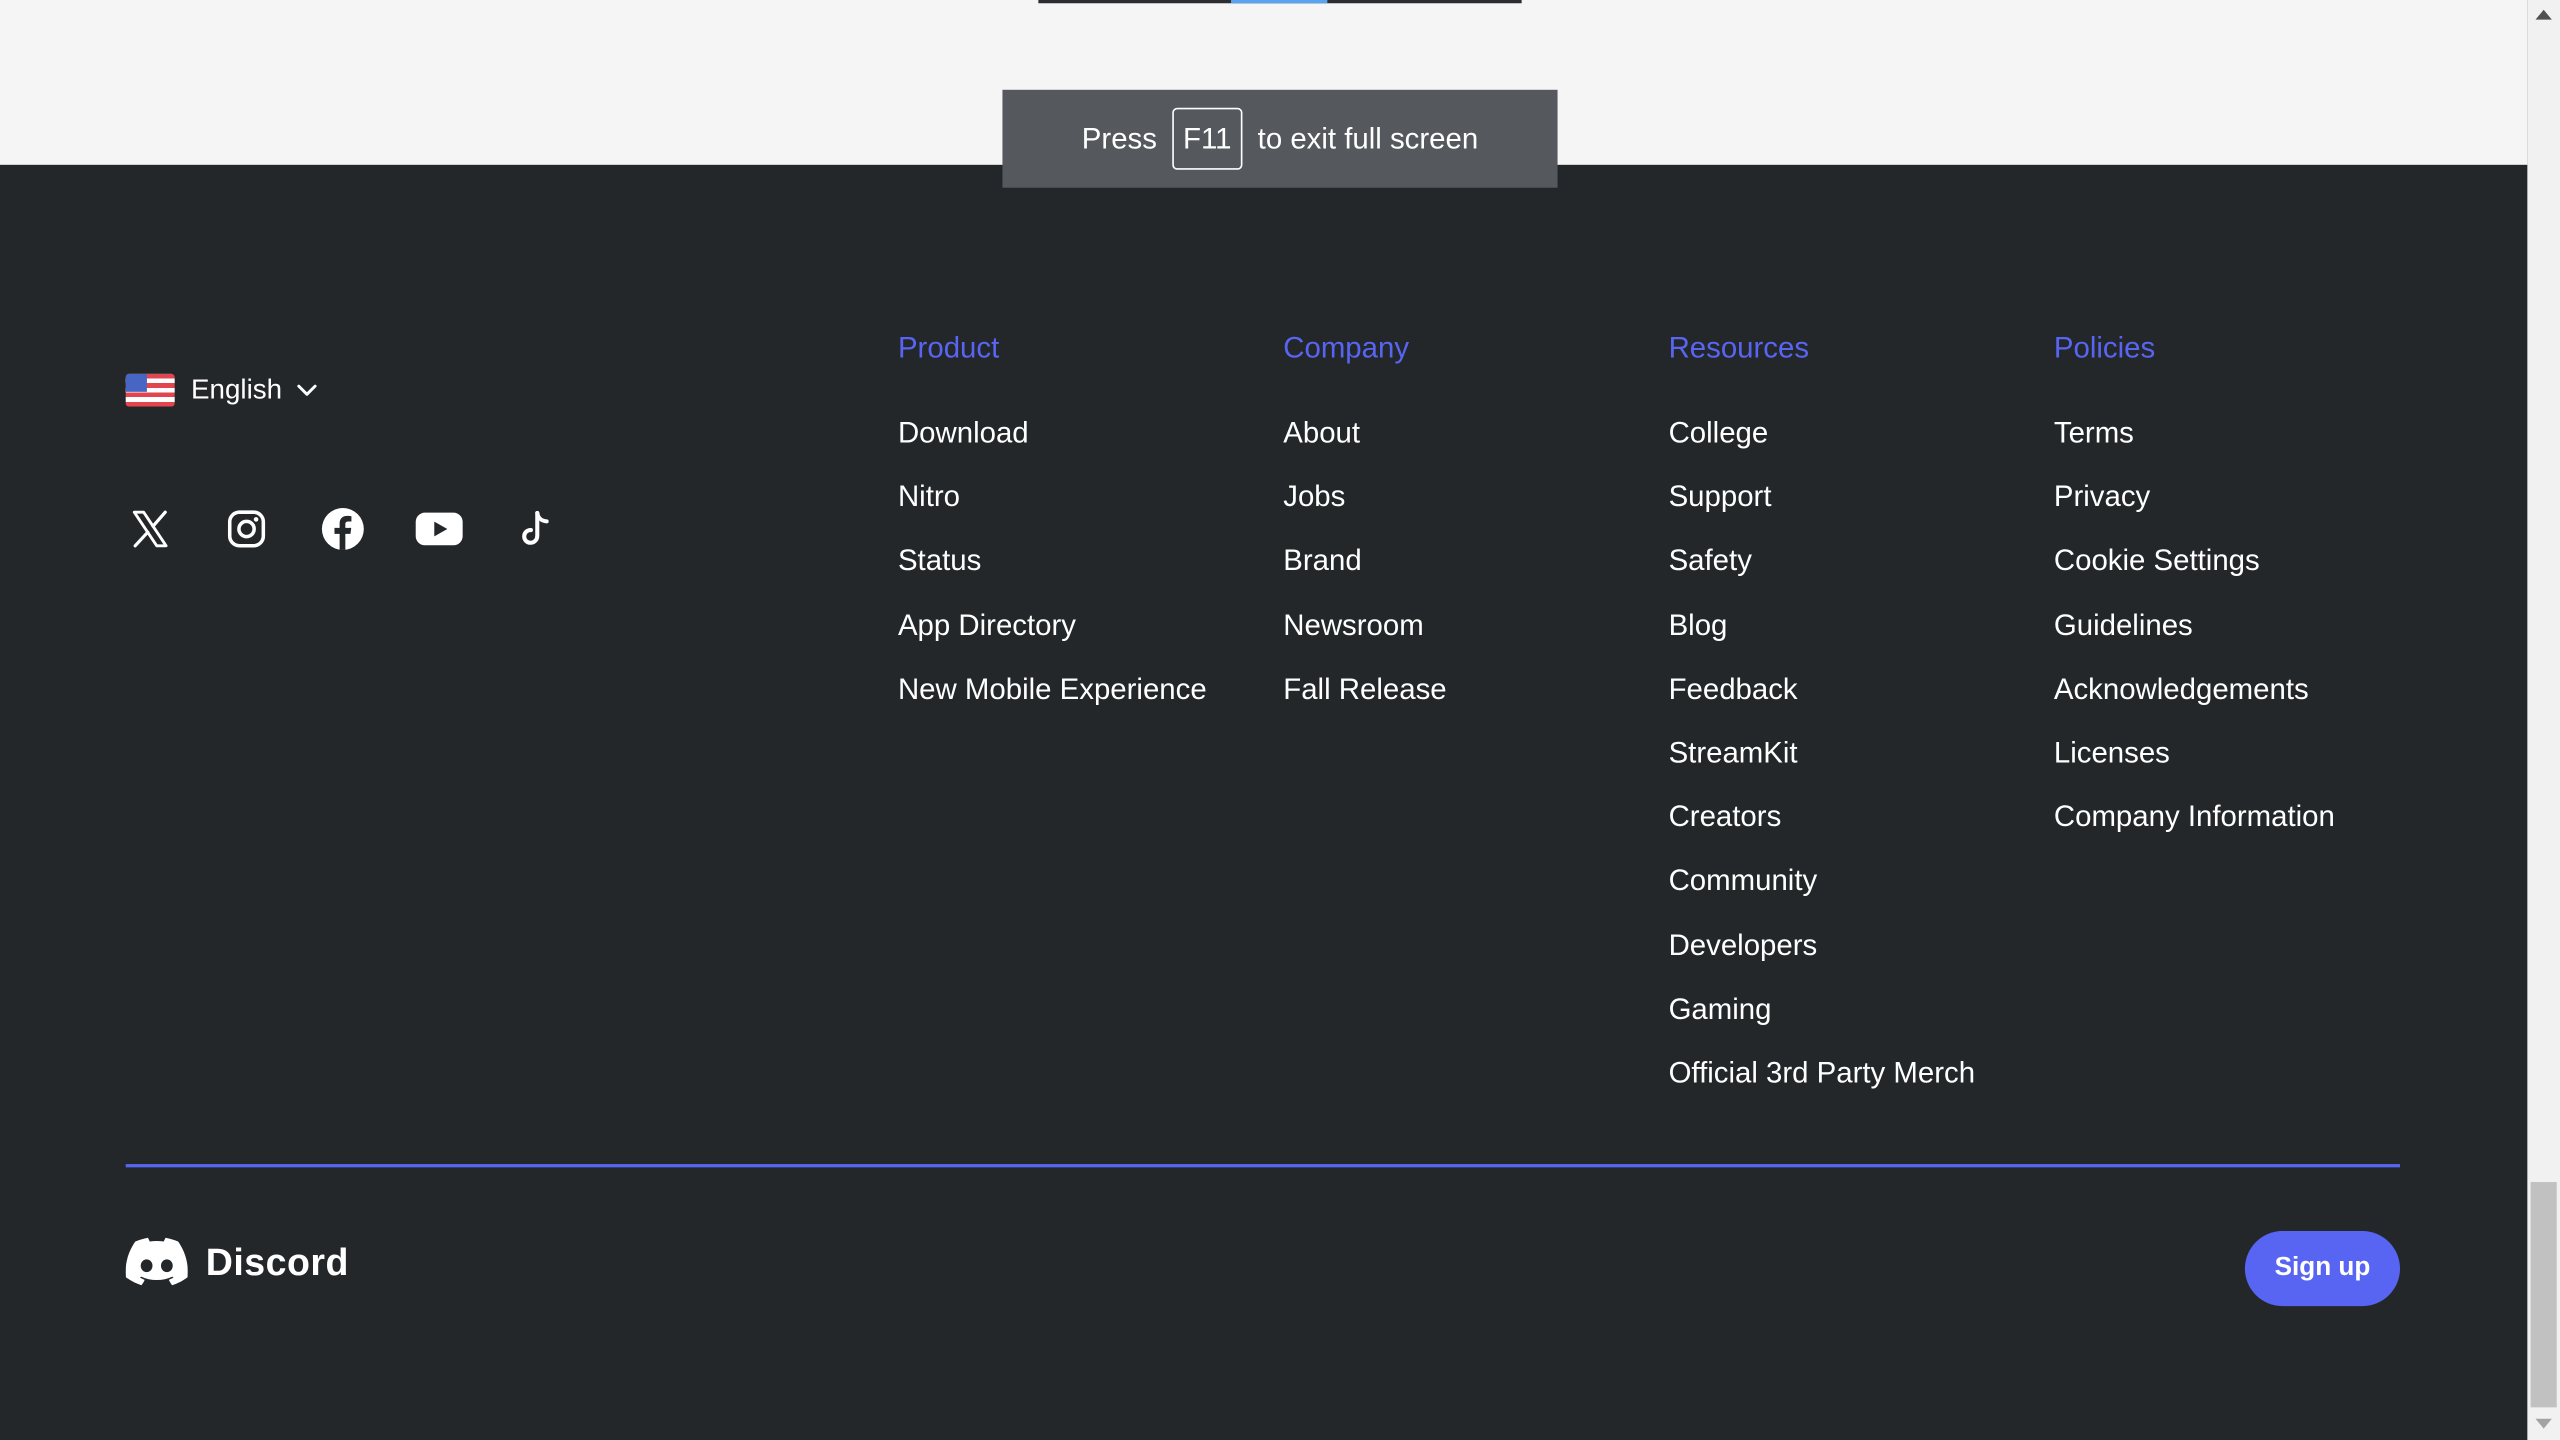 The height and width of the screenshot is (1440, 2560). I want to click on instagram-icon, so click(246, 528).